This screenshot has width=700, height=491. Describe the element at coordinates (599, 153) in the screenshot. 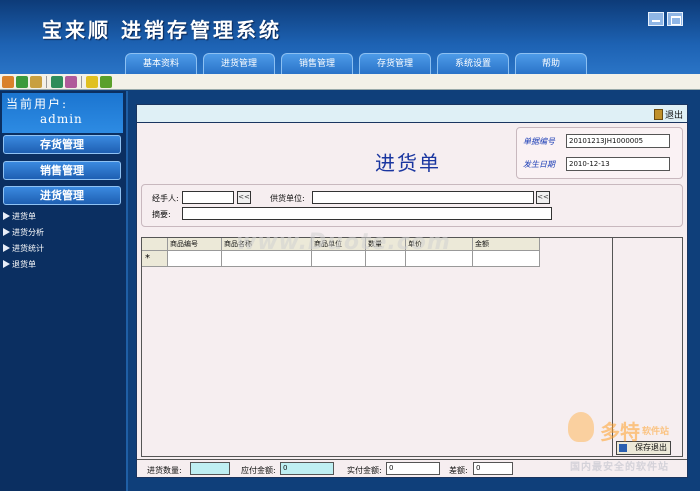

I see `document-meta-box: 单据编号 20101213JH1000005 发生日期 2010-12-13` at that location.